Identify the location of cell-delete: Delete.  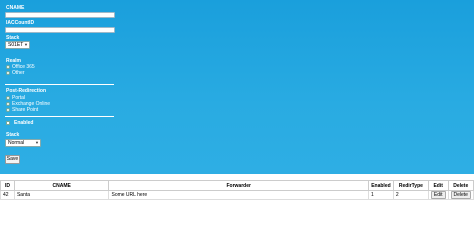
(460, 195).